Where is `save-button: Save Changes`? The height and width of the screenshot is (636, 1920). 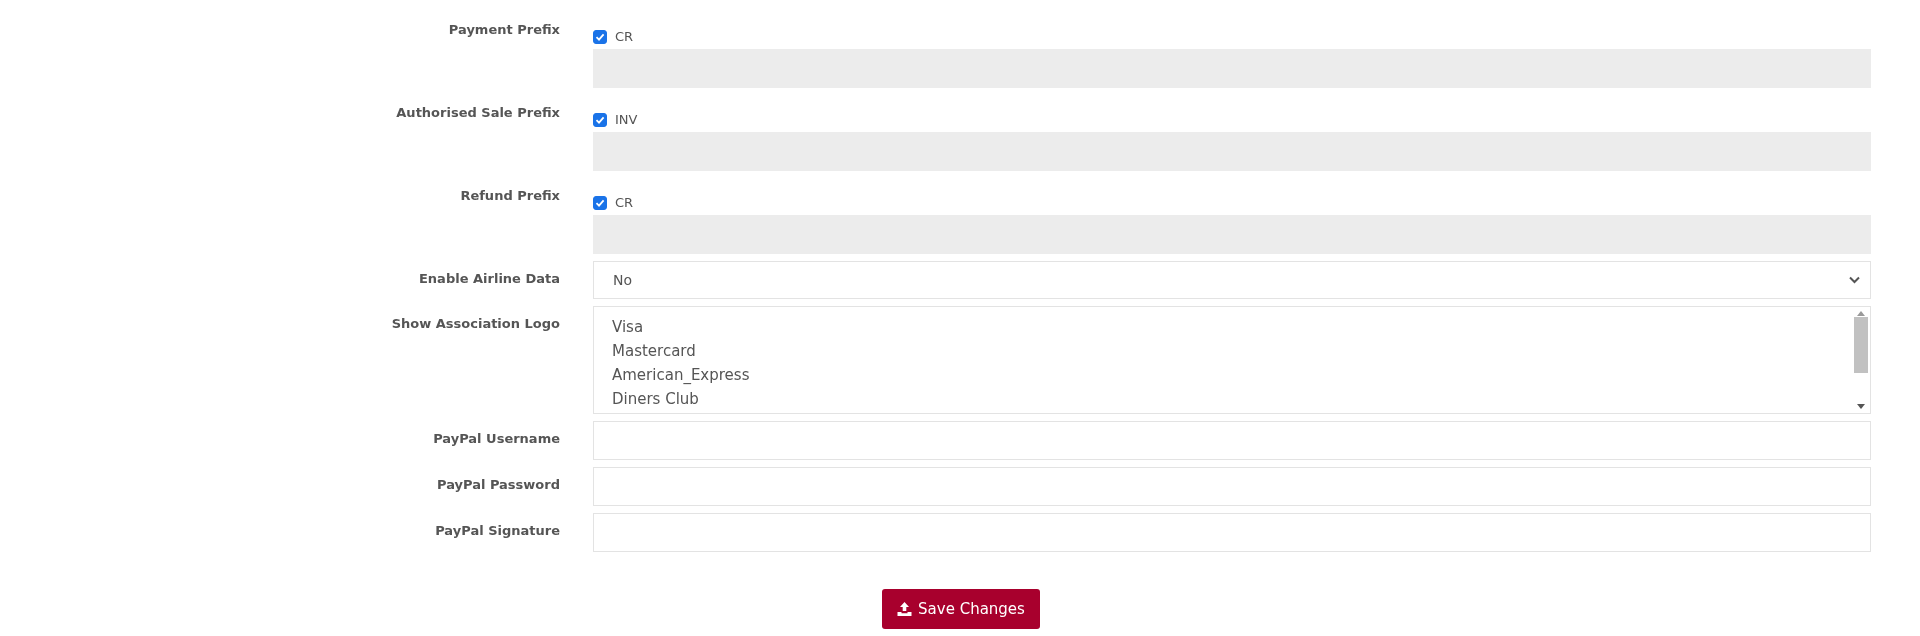 save-button: Save Changes is located at coordinates (961, 609).